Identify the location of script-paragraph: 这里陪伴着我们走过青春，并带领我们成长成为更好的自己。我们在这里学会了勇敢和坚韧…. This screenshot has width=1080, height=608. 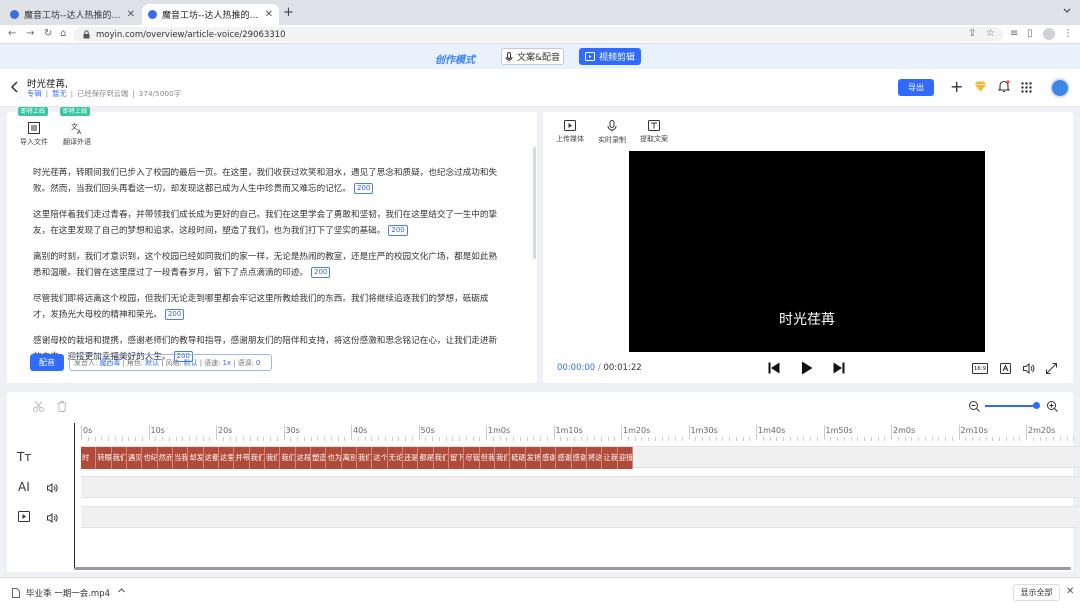
(269, 223).